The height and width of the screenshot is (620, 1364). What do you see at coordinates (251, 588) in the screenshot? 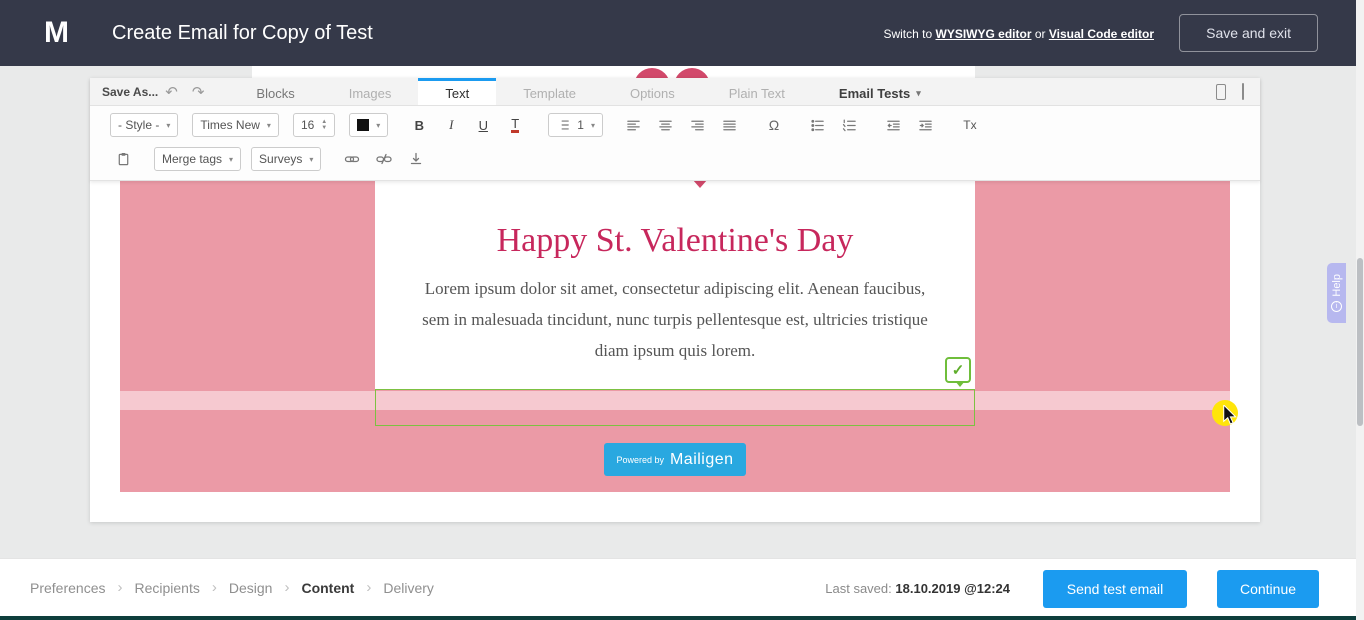
I see `breadcrumb-design: Design` at bounding box center [251, 588].